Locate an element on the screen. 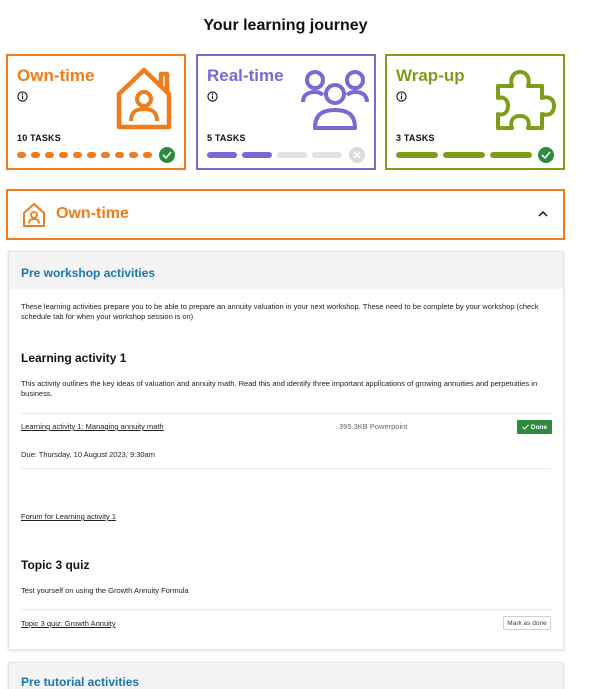 Image resolution: width=597 pixels, height=689 pixels. quiz-link: Topic 3 quiz: Growth Annuity is located at coordinates (68, 623).